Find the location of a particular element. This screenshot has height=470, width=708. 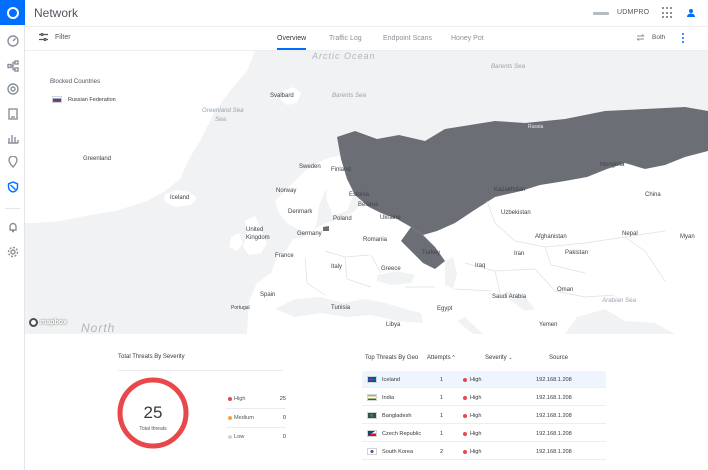

map-label-egypt: Egypt is located at coordinates (445, 309).